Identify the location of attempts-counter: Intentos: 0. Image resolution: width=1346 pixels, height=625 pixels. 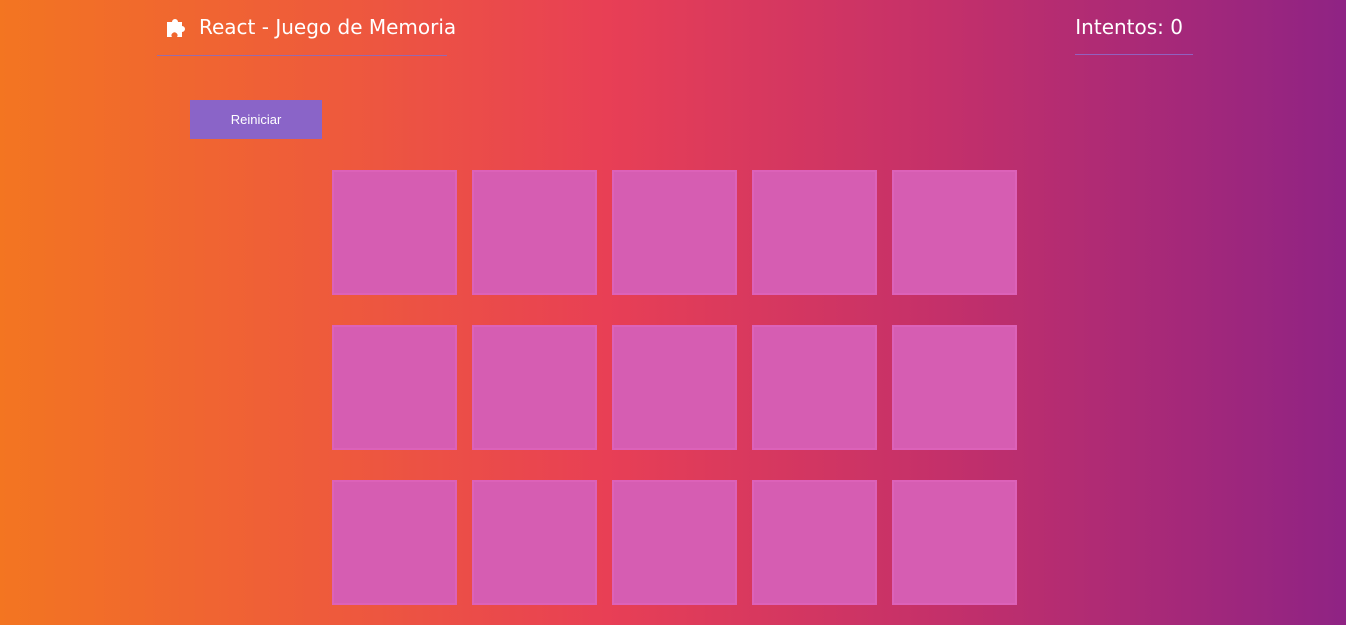
(1134, 27).